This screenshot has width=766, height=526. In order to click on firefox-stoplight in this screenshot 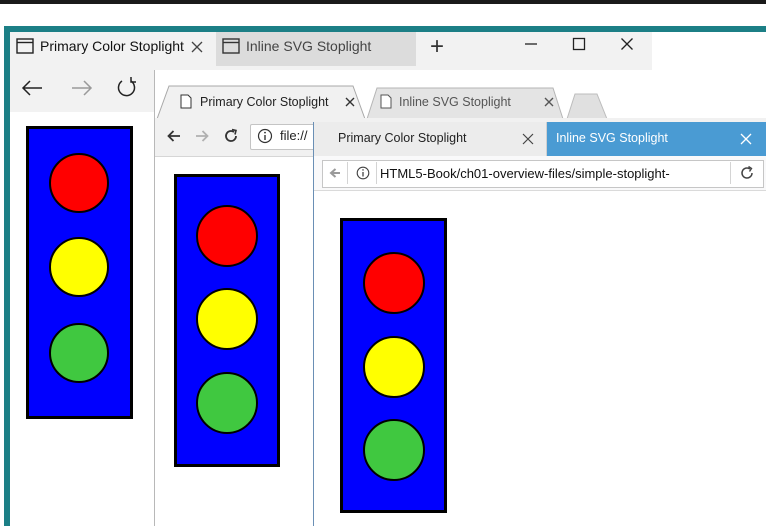, I will do `click(393, 365)`.